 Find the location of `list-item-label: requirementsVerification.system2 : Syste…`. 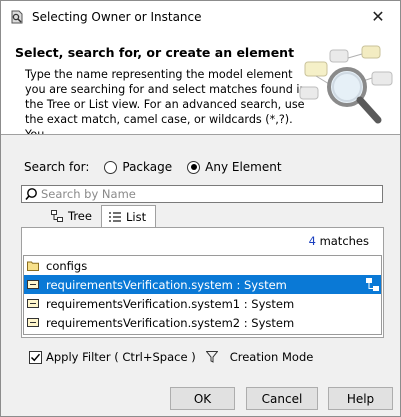

list-item-label: requirementsVerification.system2 : Syste… is located at coordinates (170, 322).